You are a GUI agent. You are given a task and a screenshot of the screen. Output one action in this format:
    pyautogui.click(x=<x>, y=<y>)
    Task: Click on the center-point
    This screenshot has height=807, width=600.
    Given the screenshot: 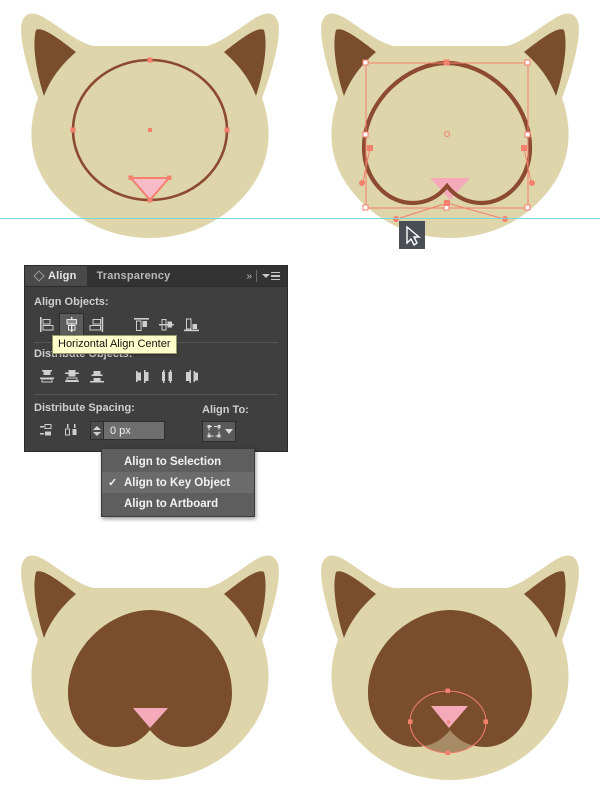 What is the action you would take?
    pyautogui.click(x=150, y=130)
    